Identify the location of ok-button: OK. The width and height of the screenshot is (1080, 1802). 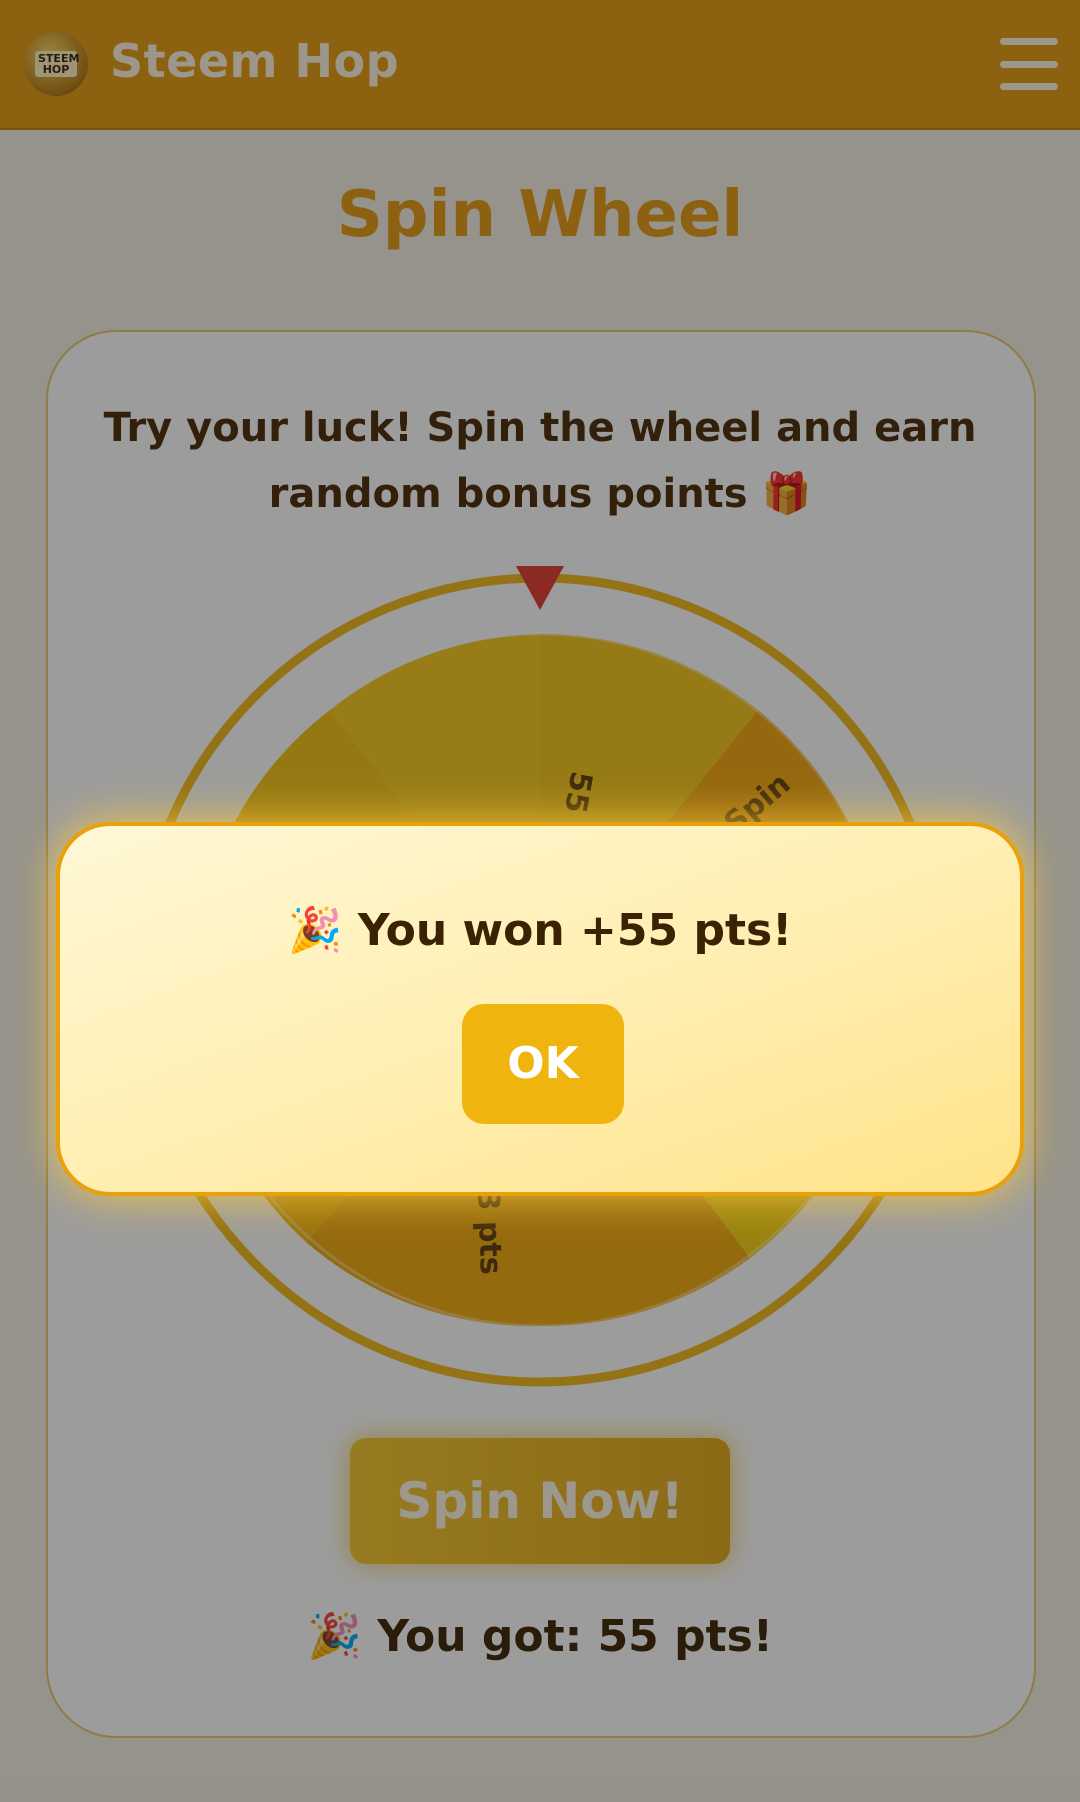
(543, 1064).